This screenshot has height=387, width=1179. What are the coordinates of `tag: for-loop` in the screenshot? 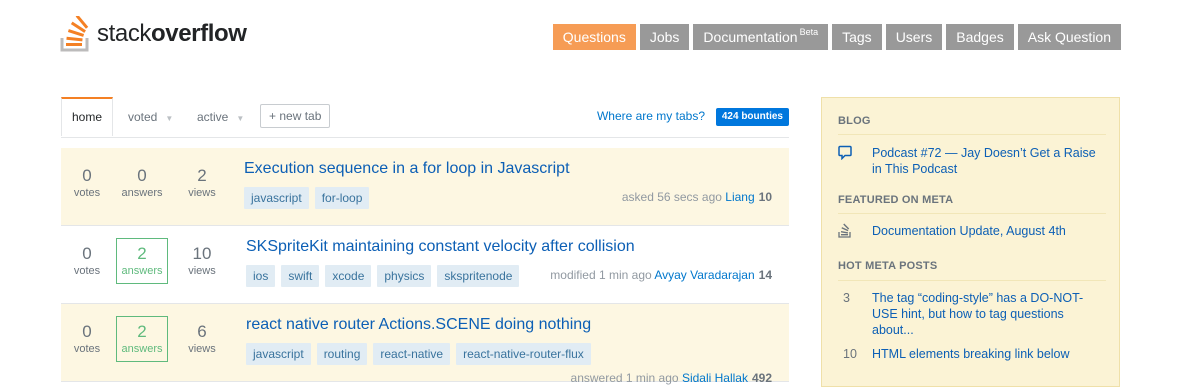 It's located at (342, 198).